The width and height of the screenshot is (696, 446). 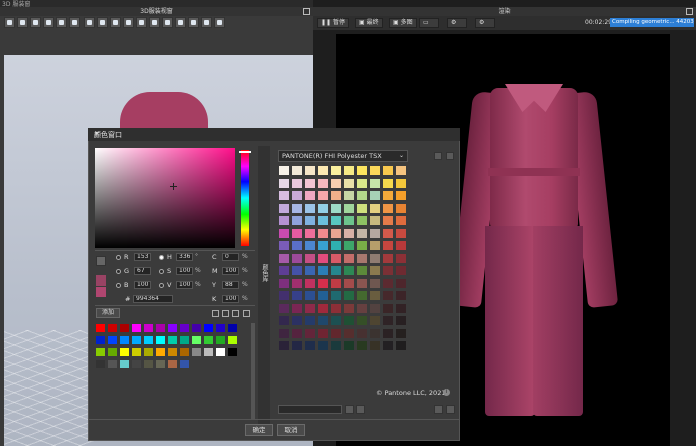 I want to click on pantone-library-select: PANTONE(R) FHI Polyester TSX ⌄, so click(x=343, y=156).